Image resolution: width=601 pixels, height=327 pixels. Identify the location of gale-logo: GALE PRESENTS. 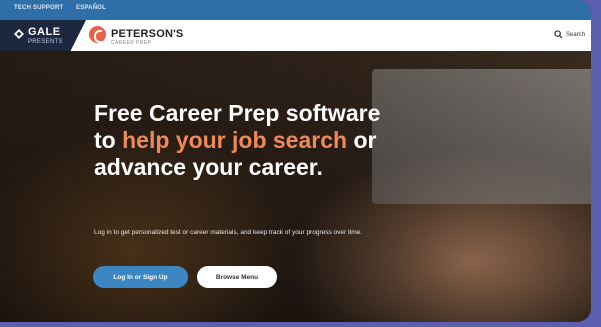
(43, 35).